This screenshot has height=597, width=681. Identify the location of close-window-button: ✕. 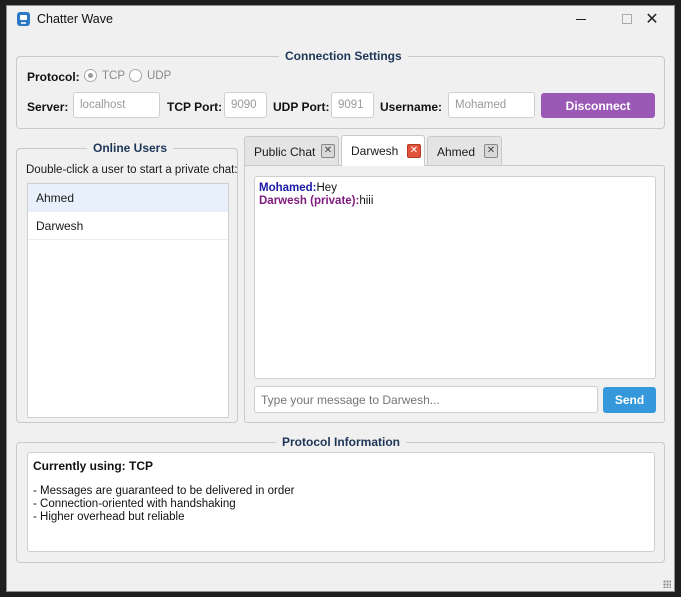
(652, 19).